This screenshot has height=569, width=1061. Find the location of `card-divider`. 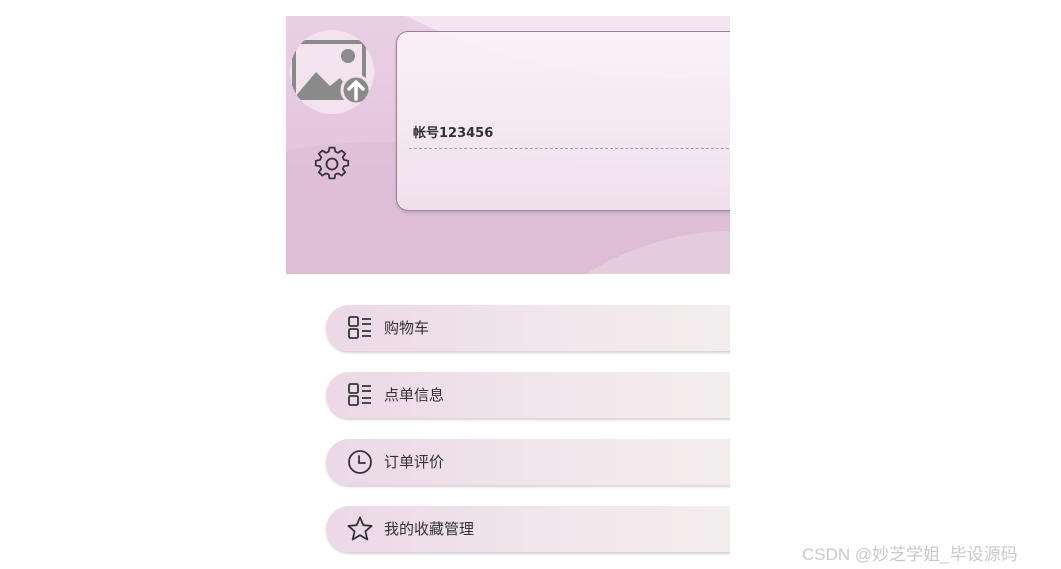

card-divider is located at coordinates (569, 148).